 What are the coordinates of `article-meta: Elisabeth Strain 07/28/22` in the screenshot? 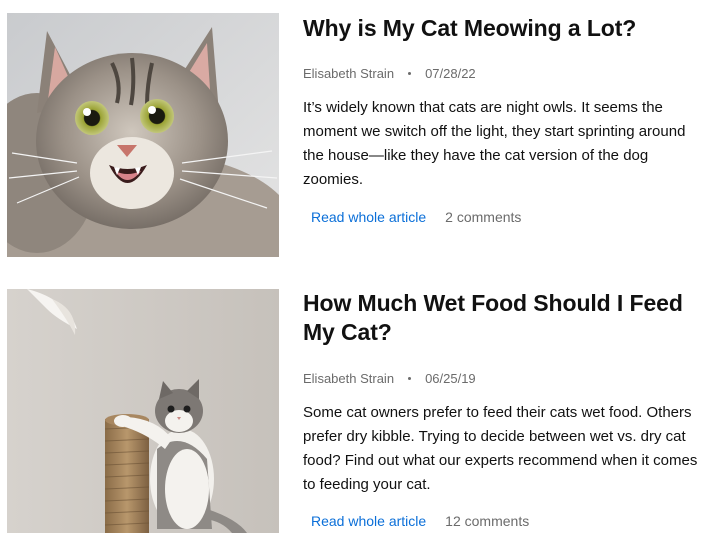 It's located at (504, 73).